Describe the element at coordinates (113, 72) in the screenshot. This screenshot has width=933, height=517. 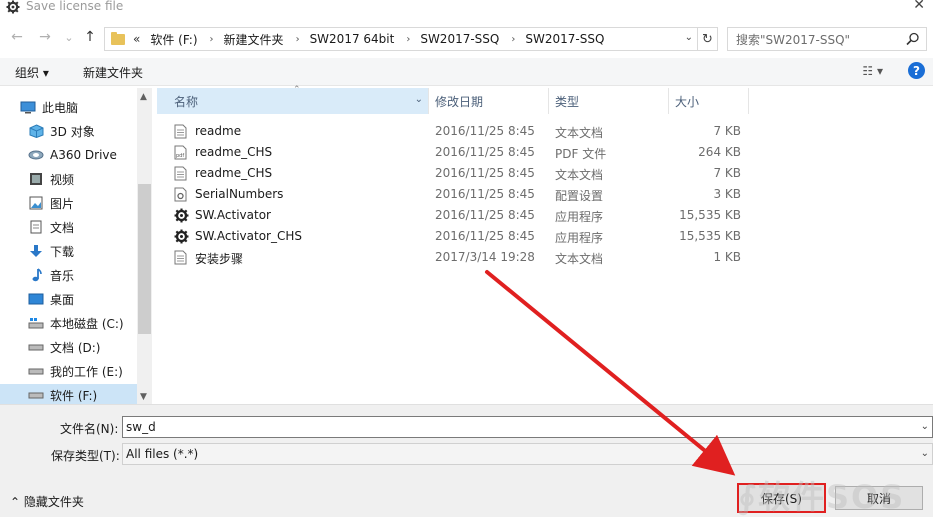
I see `new-folder-button: 新建文件夹` at that location.